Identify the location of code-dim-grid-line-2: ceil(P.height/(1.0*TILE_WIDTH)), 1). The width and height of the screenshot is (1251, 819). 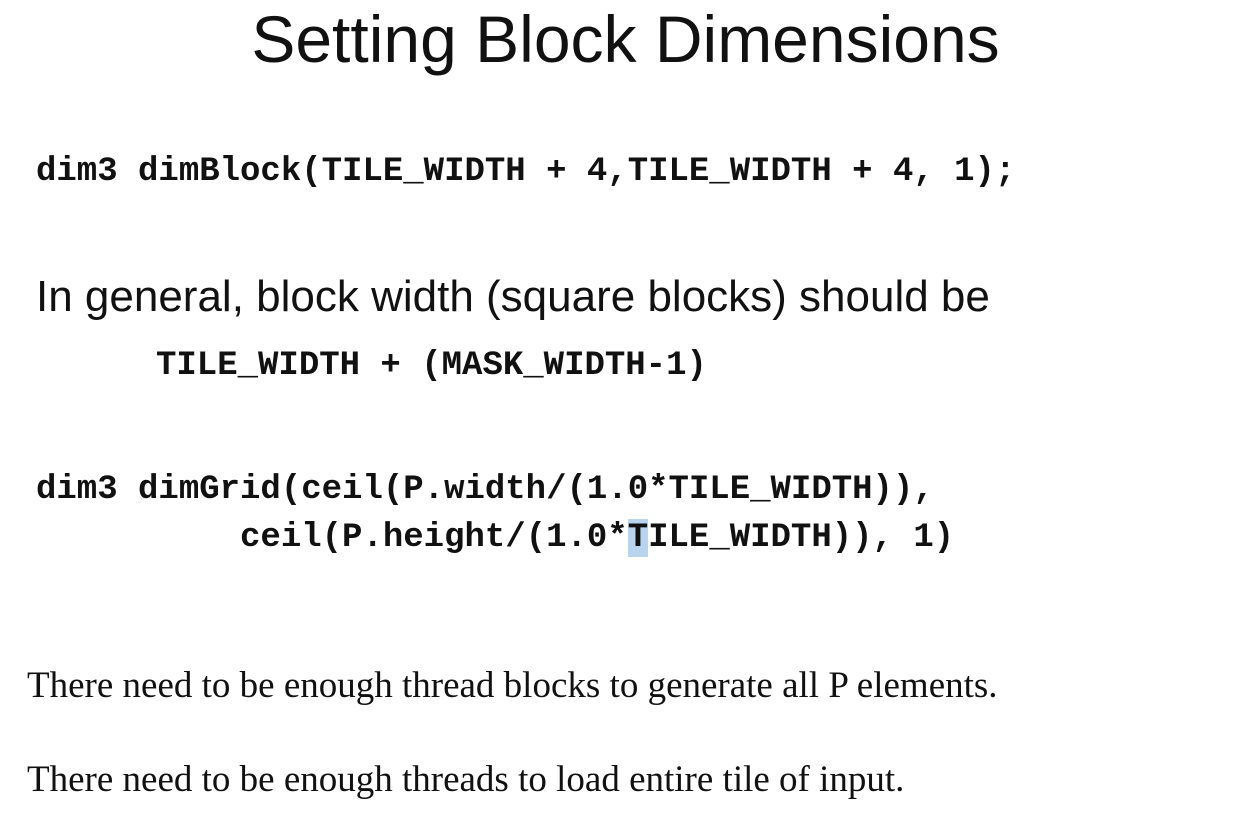
(495, 538).